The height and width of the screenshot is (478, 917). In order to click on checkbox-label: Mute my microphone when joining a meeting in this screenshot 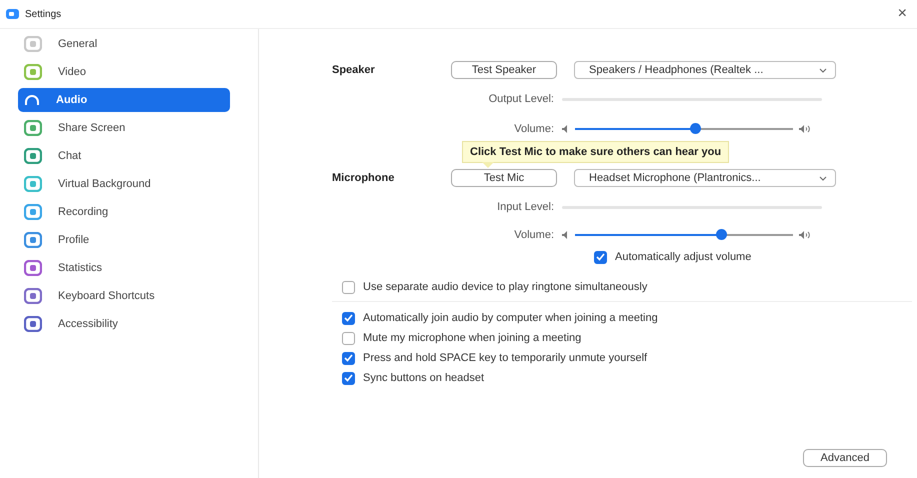, I will do `click(472, 338)`.